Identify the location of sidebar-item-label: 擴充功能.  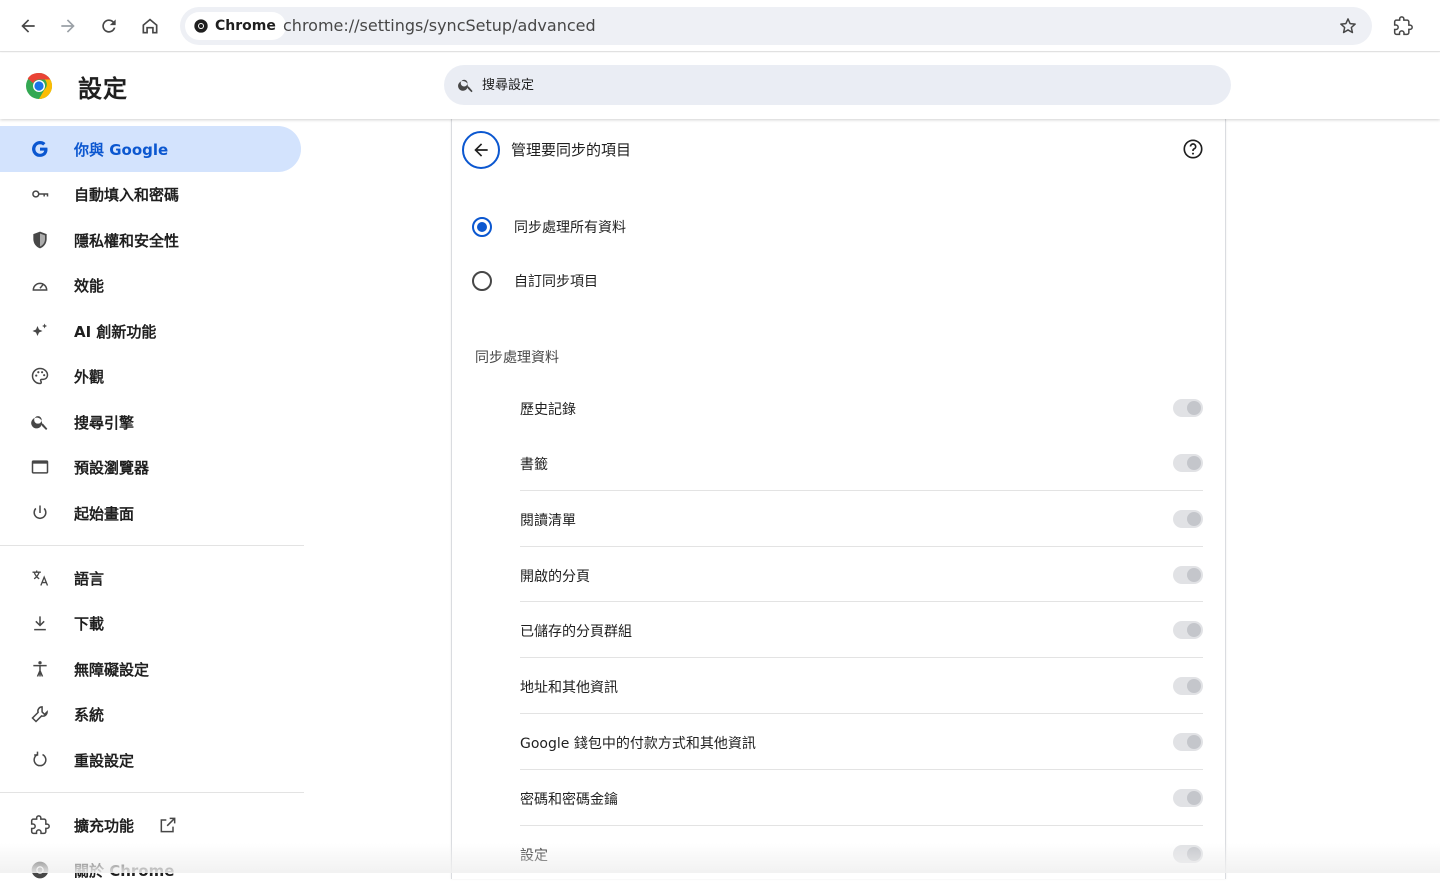
(104, 825).